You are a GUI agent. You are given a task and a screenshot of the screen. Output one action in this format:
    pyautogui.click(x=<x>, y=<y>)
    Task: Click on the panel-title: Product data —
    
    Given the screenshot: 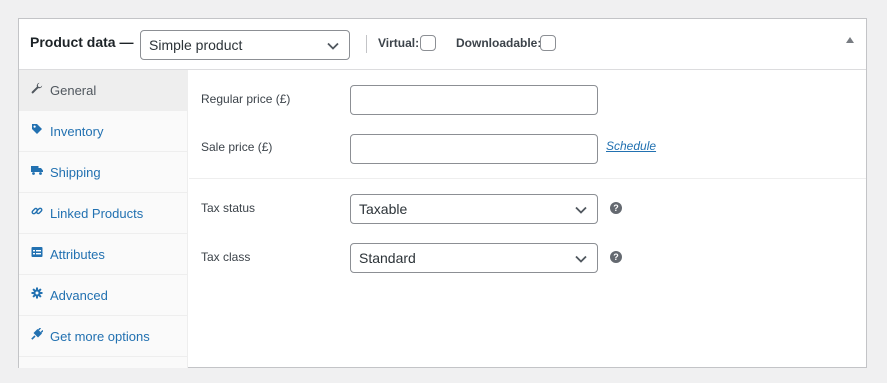 What is the action you would take?
    pyautogui.click(x=81, y=42)
    